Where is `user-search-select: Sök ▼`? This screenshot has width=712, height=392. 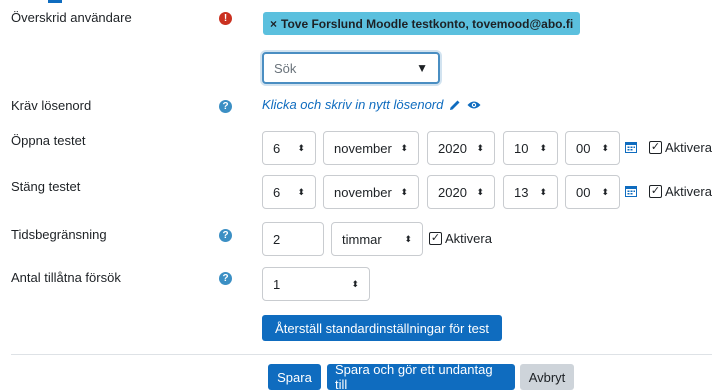 user-search-select: Sök ▼ is located at coordinates (351, 68).